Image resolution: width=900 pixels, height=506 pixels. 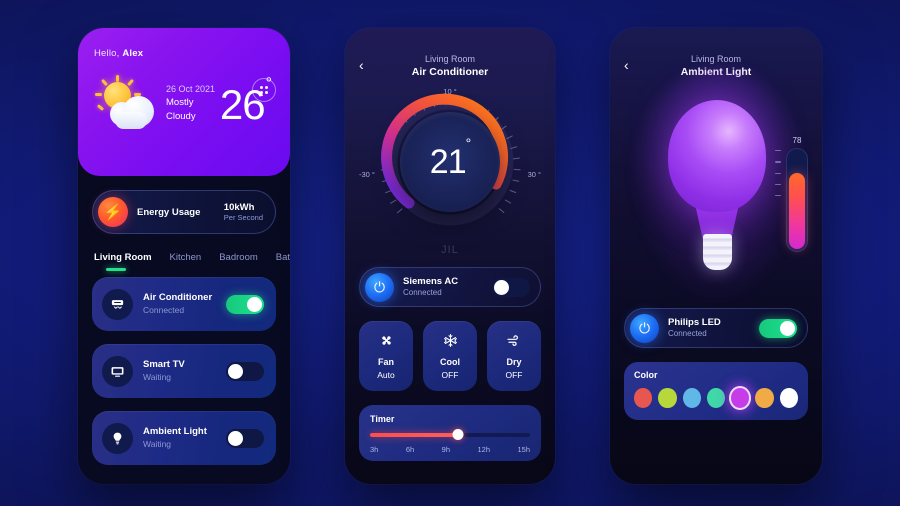 What do you see at coordinates (450, 72) in the screenshot?
I see `page-title: Air Conditioner` at bounding box center [450, 72].